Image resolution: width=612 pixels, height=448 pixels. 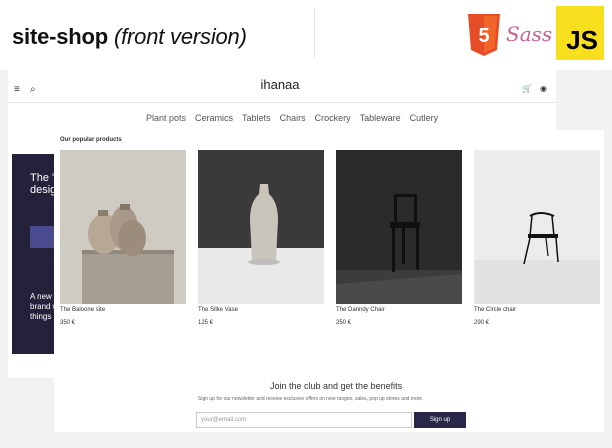 What do you see at coordinates (60, 36) in the screenshot?
I see `page-title-main: site-shop` at bounding box center [60, 36].